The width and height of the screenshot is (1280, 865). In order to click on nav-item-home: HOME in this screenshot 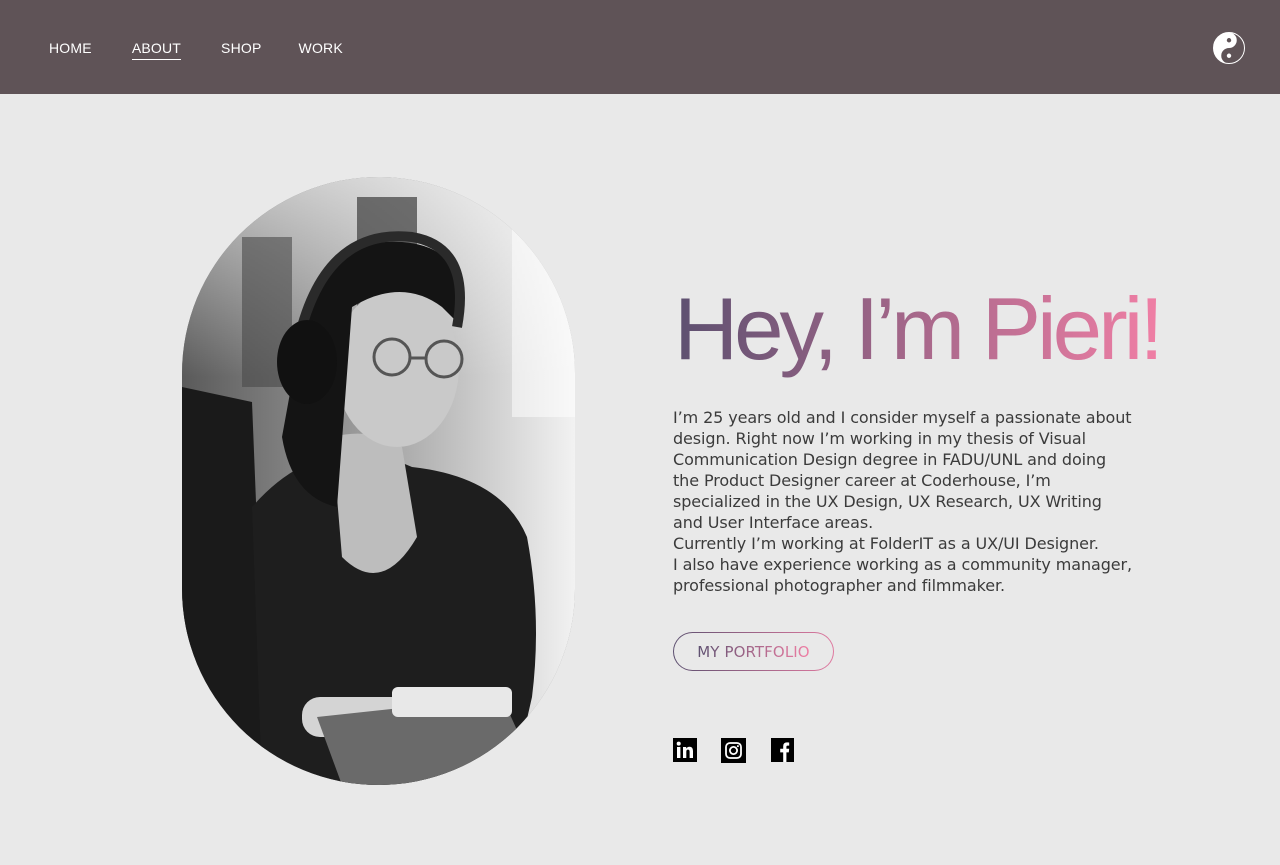, I will do `click(70, 50)`.